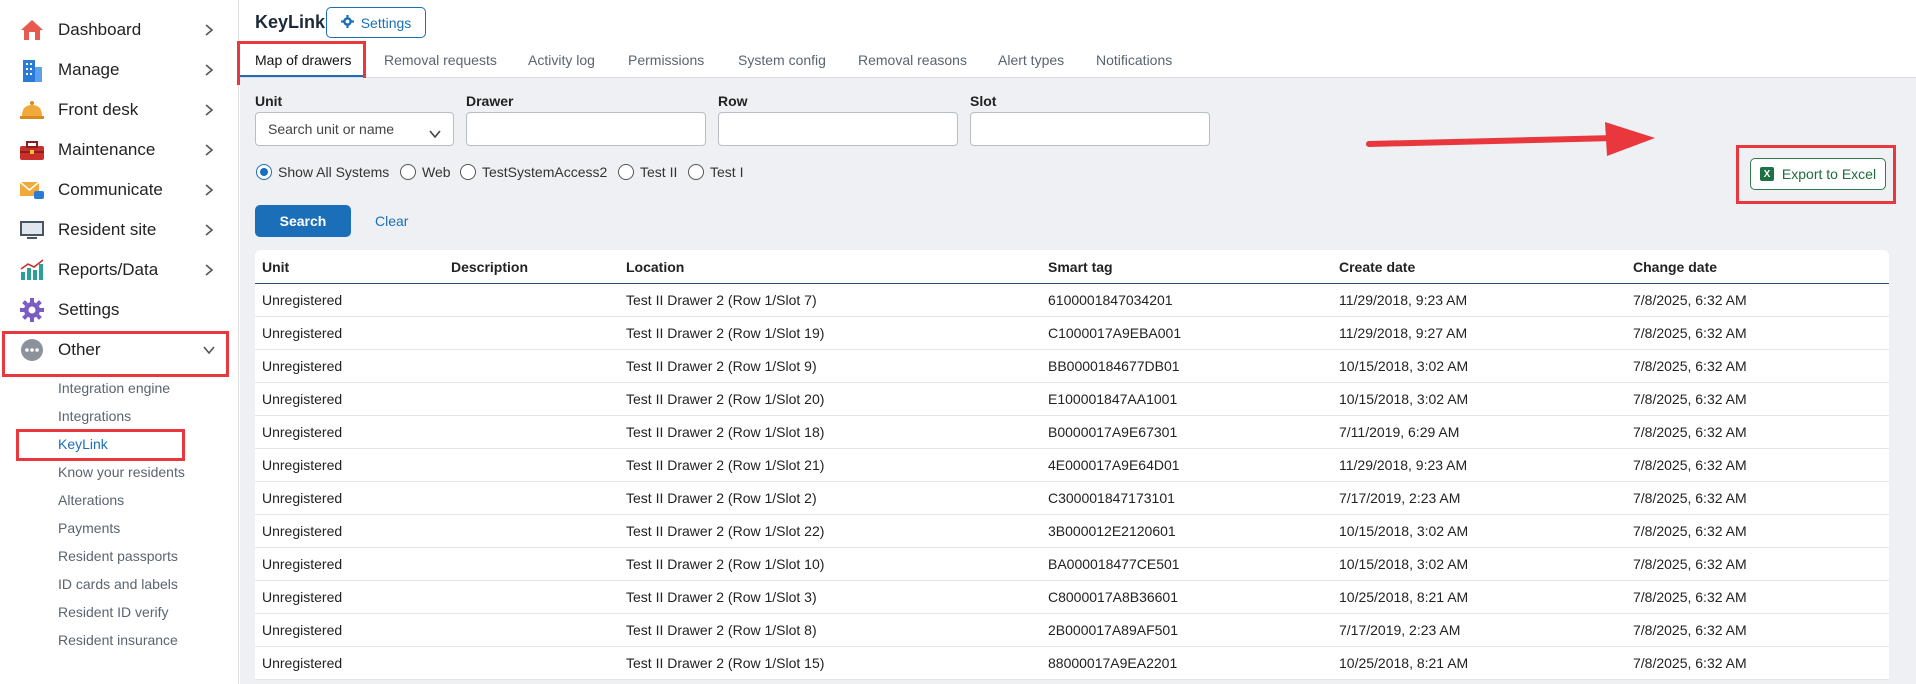 Image resolution: width=1916 pixels, height=684 pixels. Describe the element at coordinates (119, 30) in the screenshot. I see `sidebar-item-dashboard: Dashboard` at that location.